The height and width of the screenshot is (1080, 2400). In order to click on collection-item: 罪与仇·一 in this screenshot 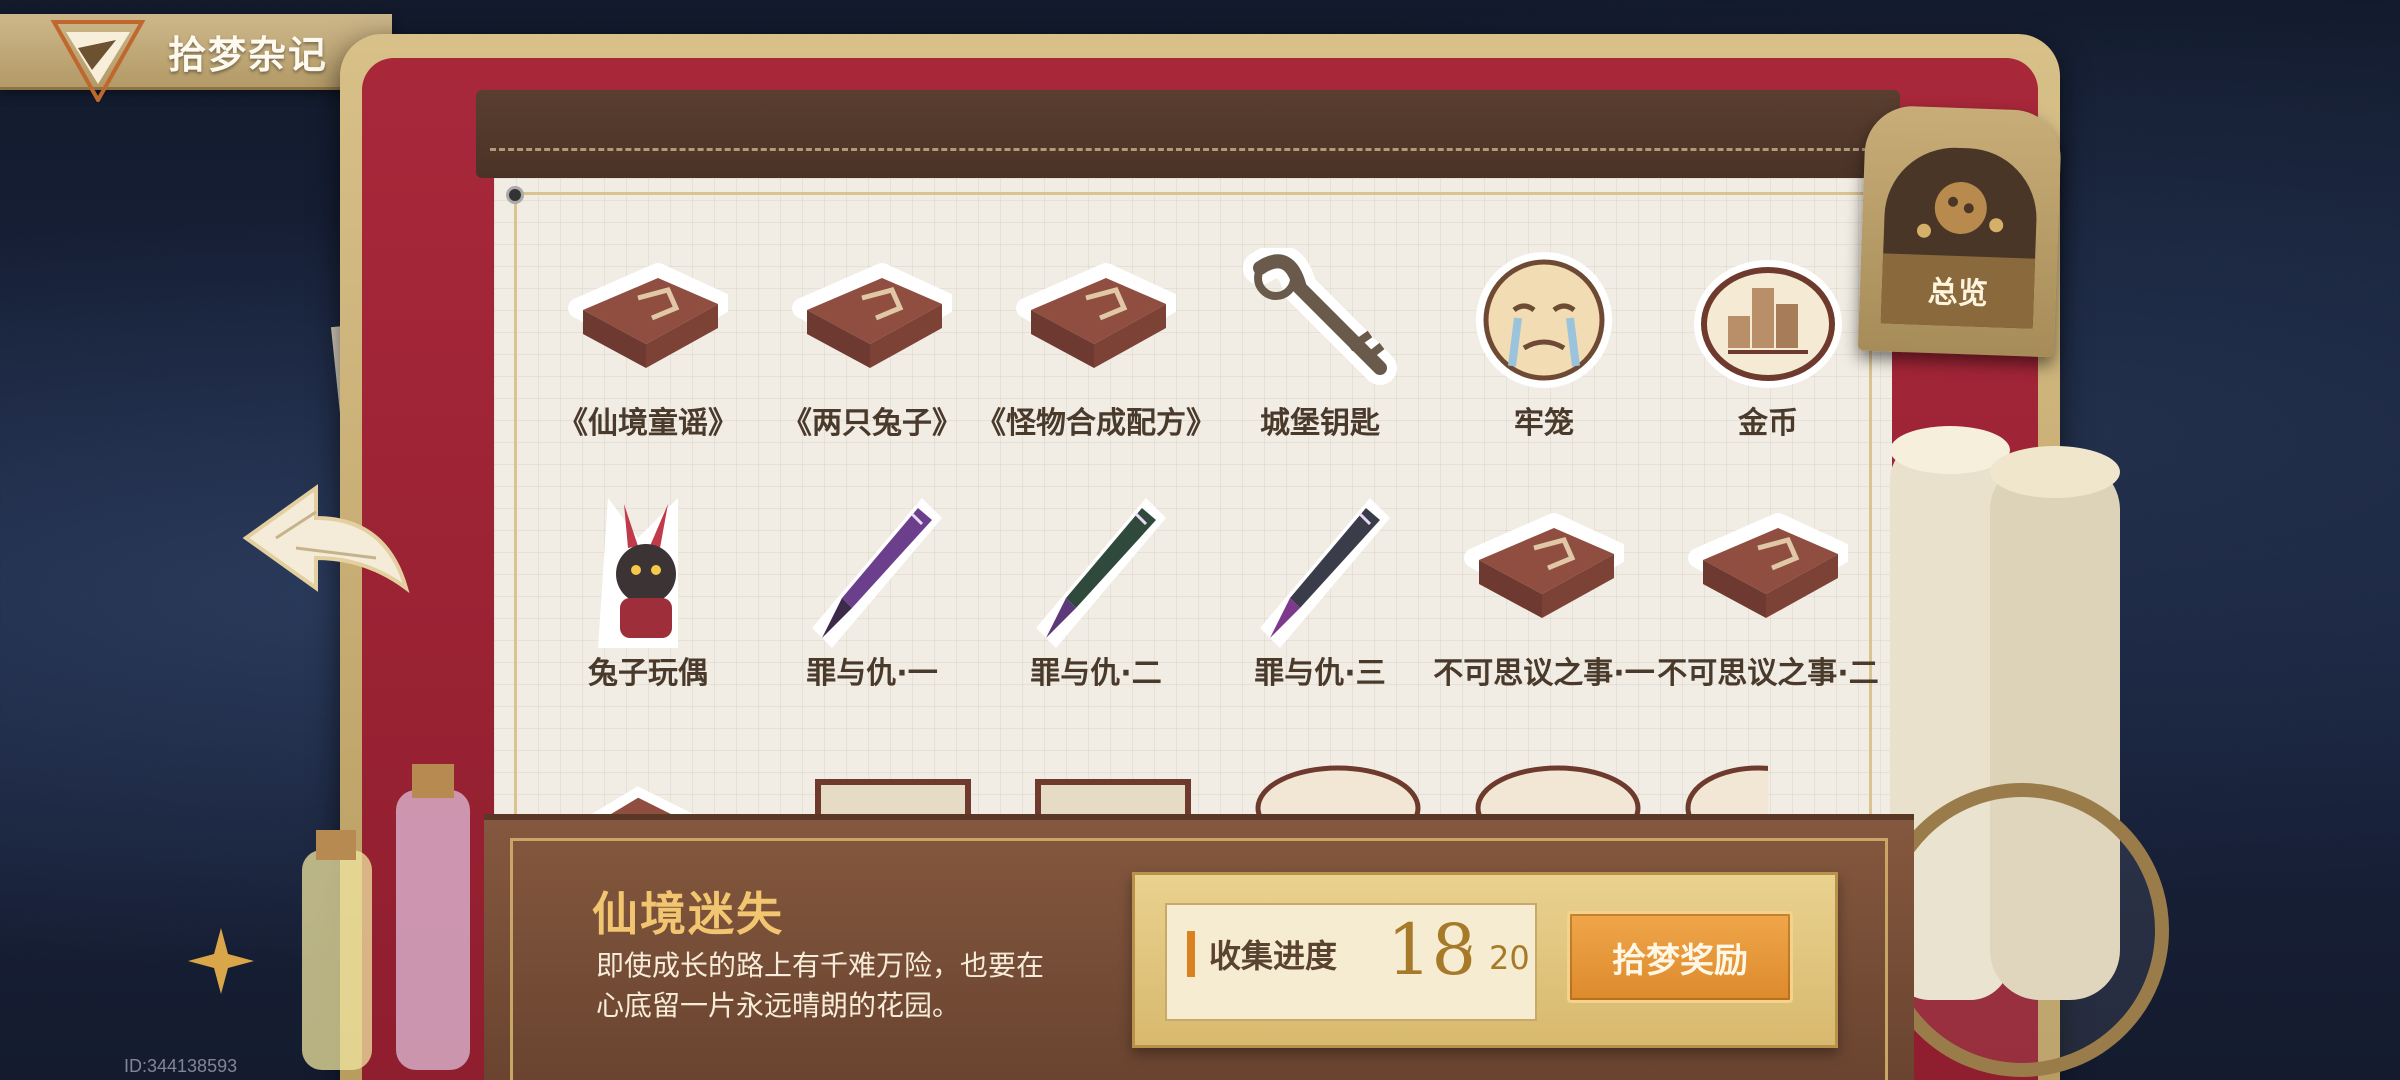, I will do `click(872, 613)`.